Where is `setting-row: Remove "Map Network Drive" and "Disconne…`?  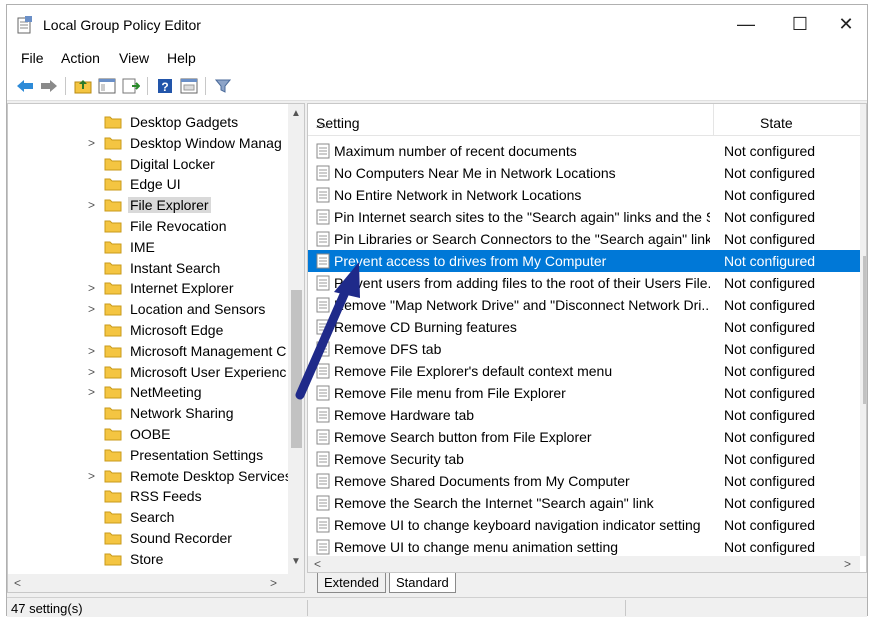
setting-row: Remove "Map Network Drive" and "Disconne… is located at coordinates (584, 305).